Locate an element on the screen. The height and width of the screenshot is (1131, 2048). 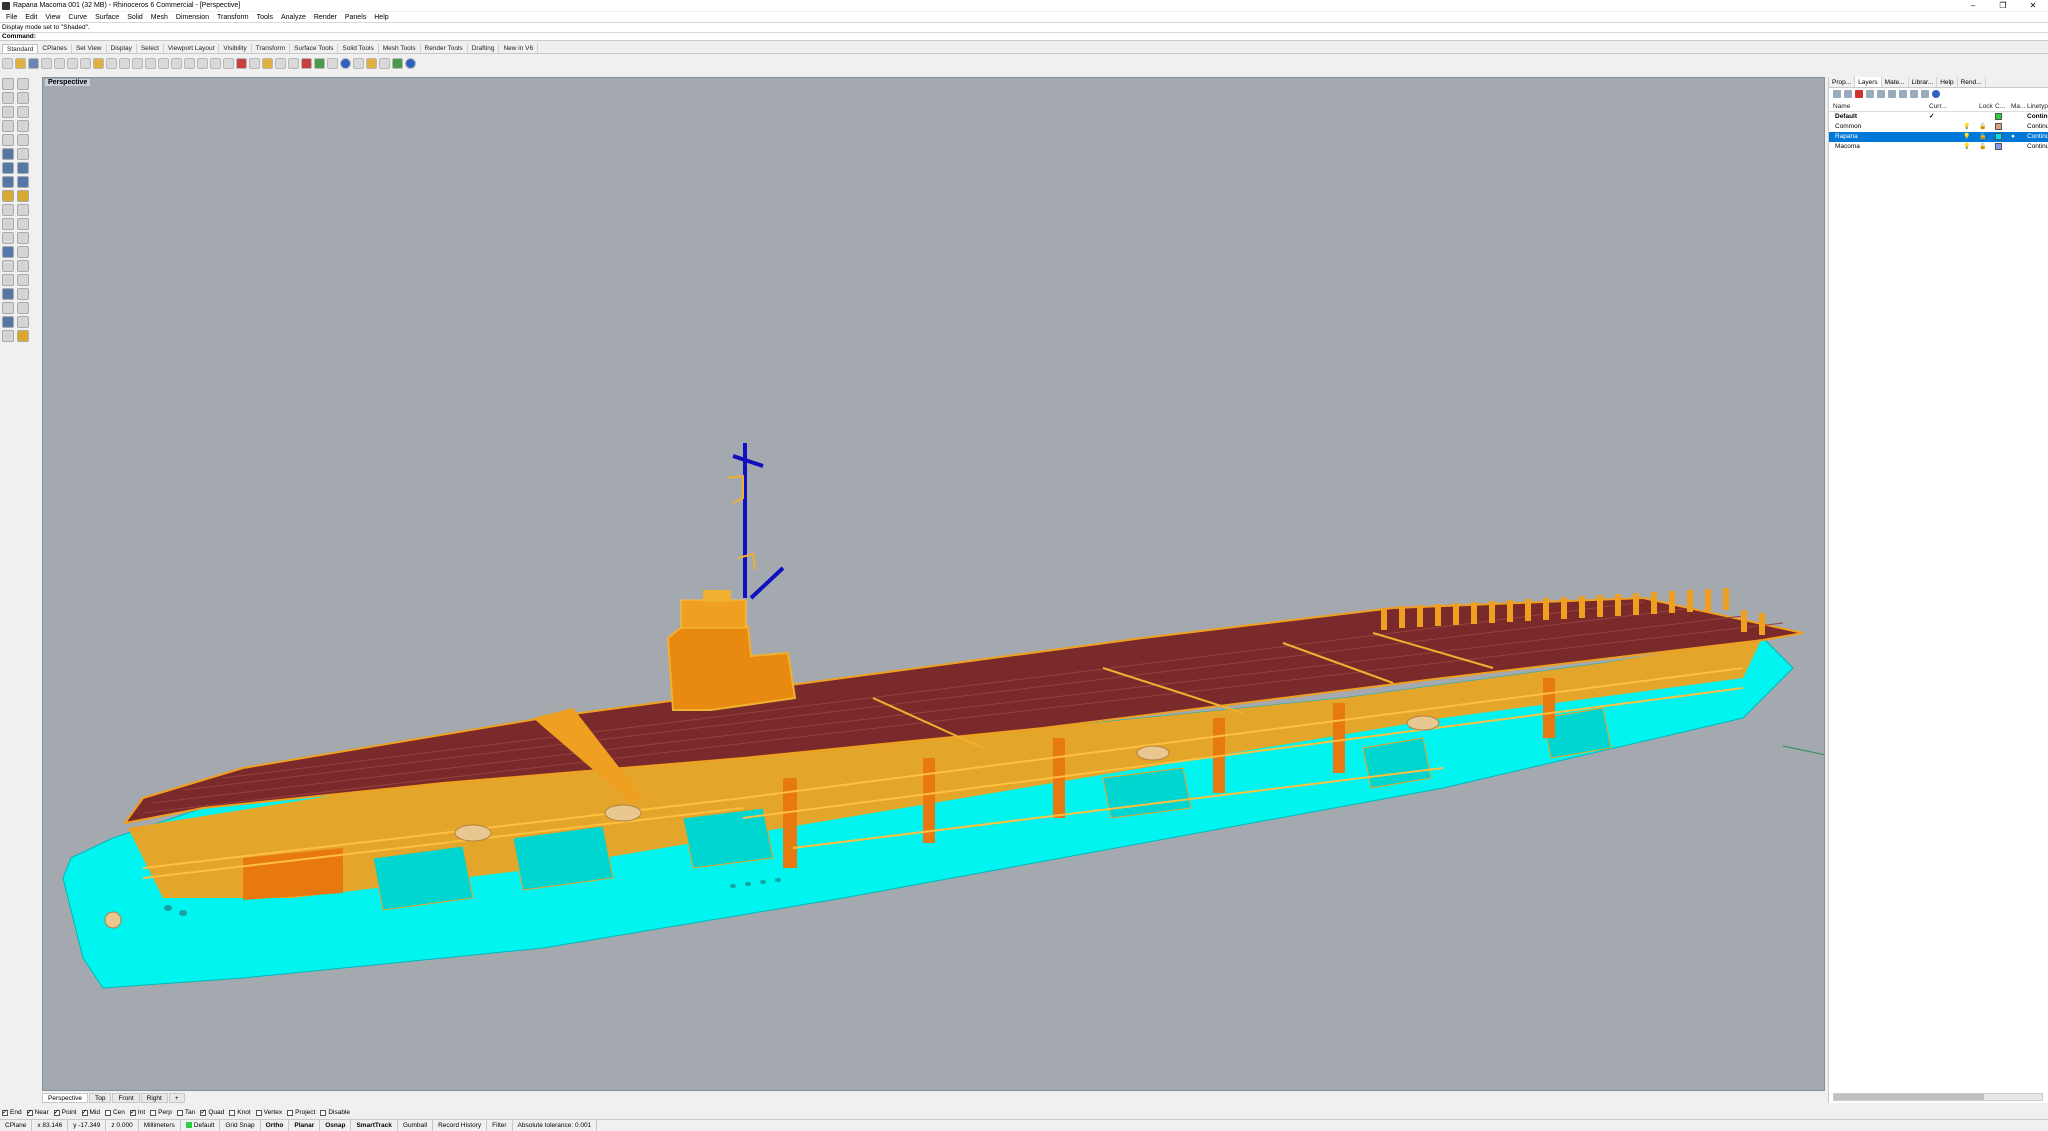
osnap-project: Project is located at coordinates (301, 1112).